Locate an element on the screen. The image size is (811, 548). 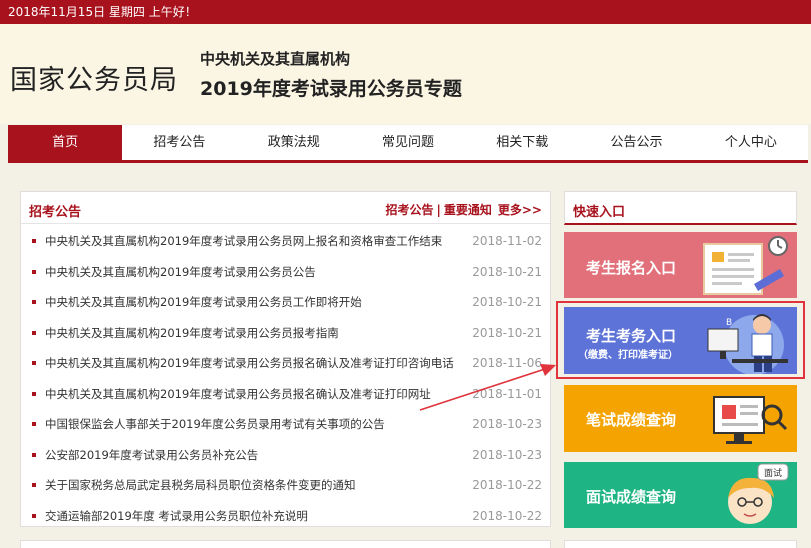
registration-form-icon is located at coordinates (745, 265).